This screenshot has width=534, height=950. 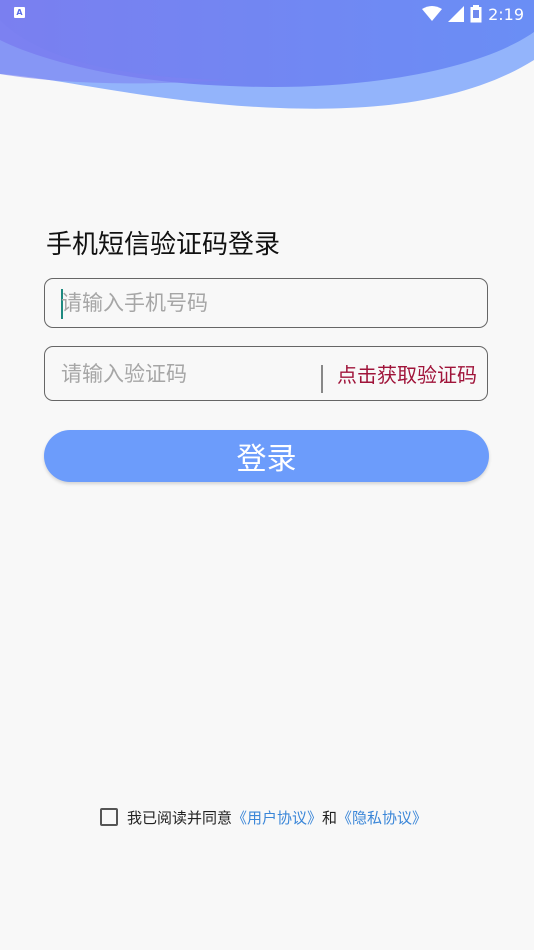 I want to click on agreement-prefix: 我已阅读并同意, so click(x=180, y=817).